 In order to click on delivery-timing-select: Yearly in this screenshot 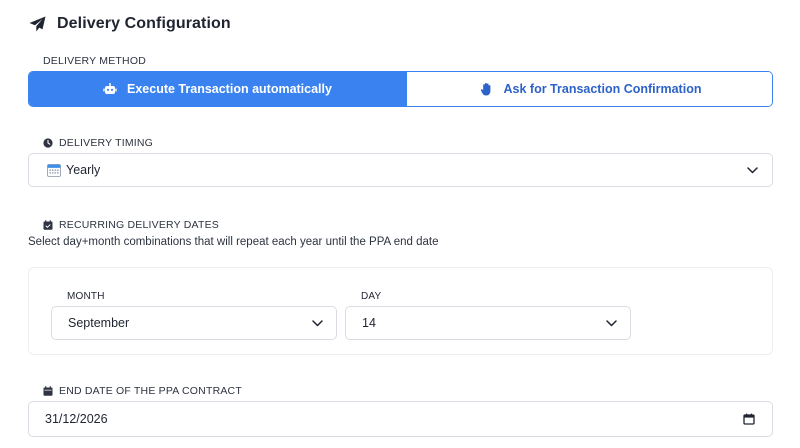, I will do `click(400, 170)`.